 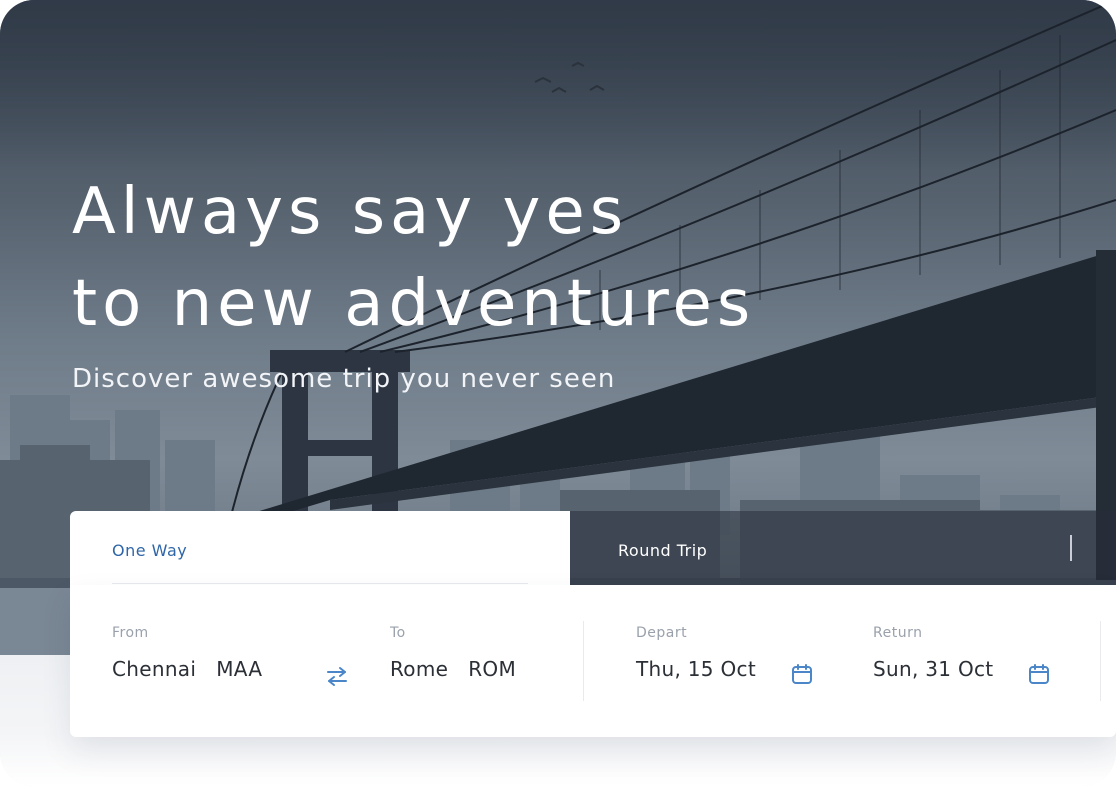 I want to click on from-city: Chennai, so click(x=154, y=669).